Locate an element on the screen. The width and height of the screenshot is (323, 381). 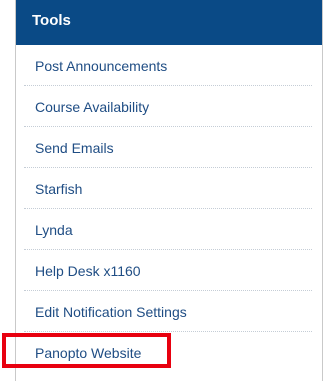
list-item-send-emails: Send Emails is located at coordinates (168, 147).